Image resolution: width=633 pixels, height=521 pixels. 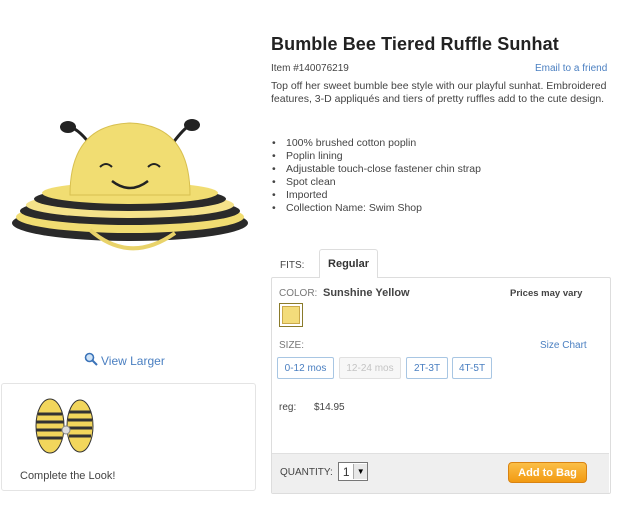 What do you see at coordinates (65, 425) in the screenshot?
I see `flip-flops-image` at bounding box center [65, 425].